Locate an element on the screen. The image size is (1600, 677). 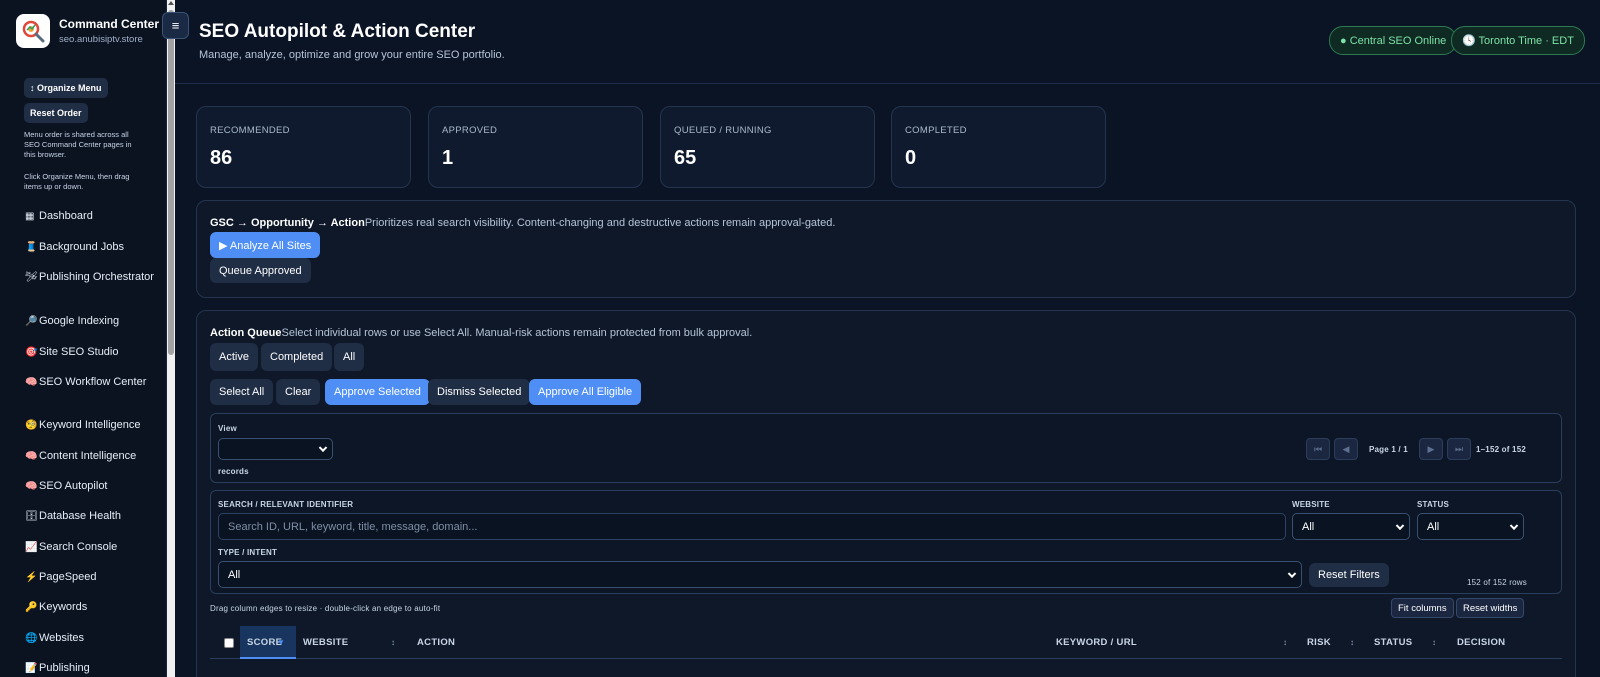
prev-page-icon: ◀ is located at coordinates (1346, 449).